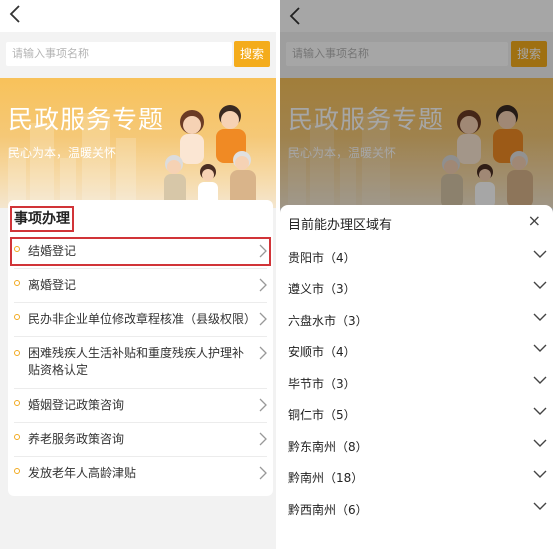  What do you see at coordinates (62, 153) in the screenshot?
I see `banner-subtitle: 民心为本，温暖关怀` at bounding box center [62, 153].